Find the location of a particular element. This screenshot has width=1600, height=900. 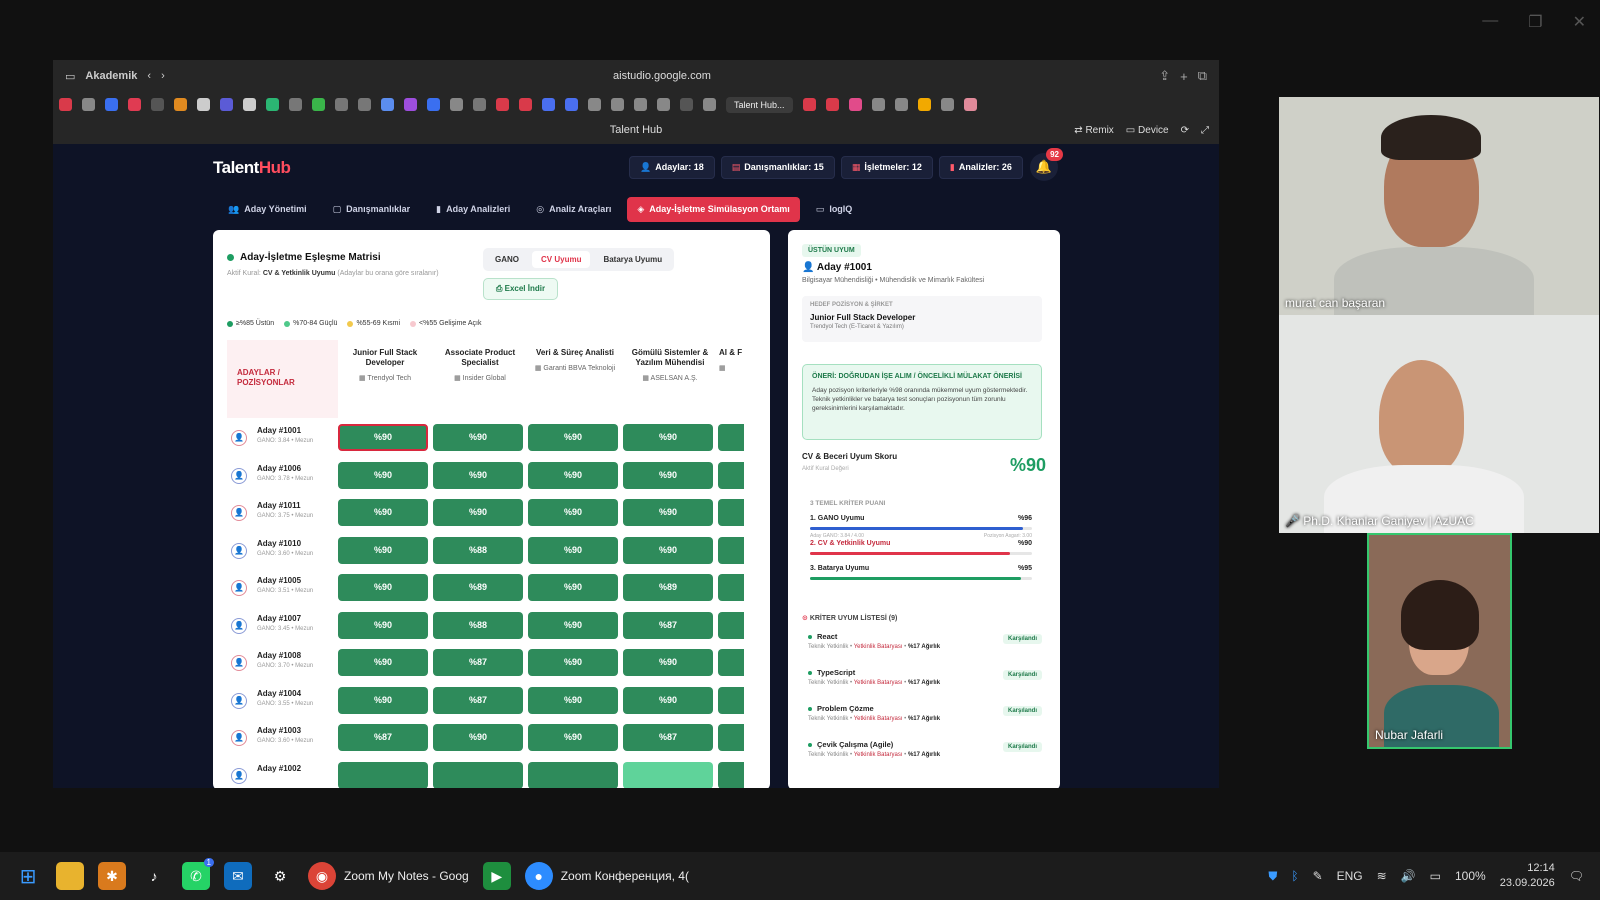

taskbar-item-chrome: Zoom My Notes - Goog is located at coordinates (406, 876).